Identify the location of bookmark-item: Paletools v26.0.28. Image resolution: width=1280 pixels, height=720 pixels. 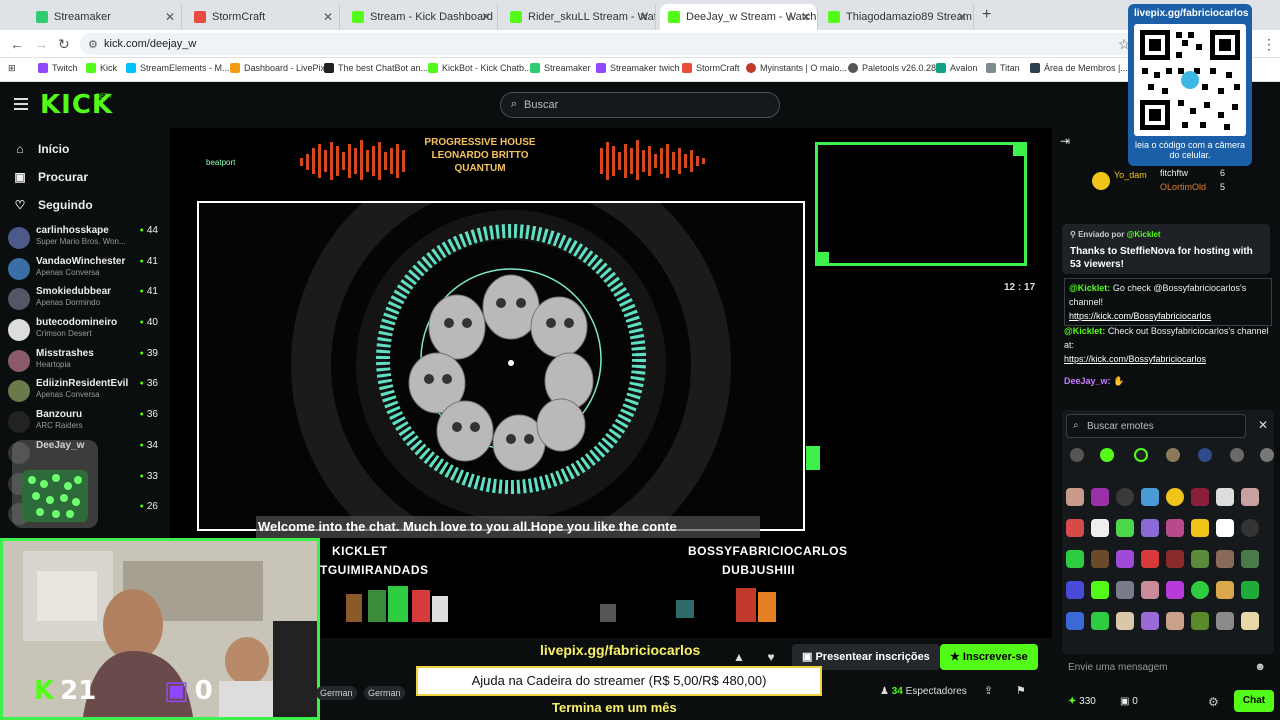
(892, 68).